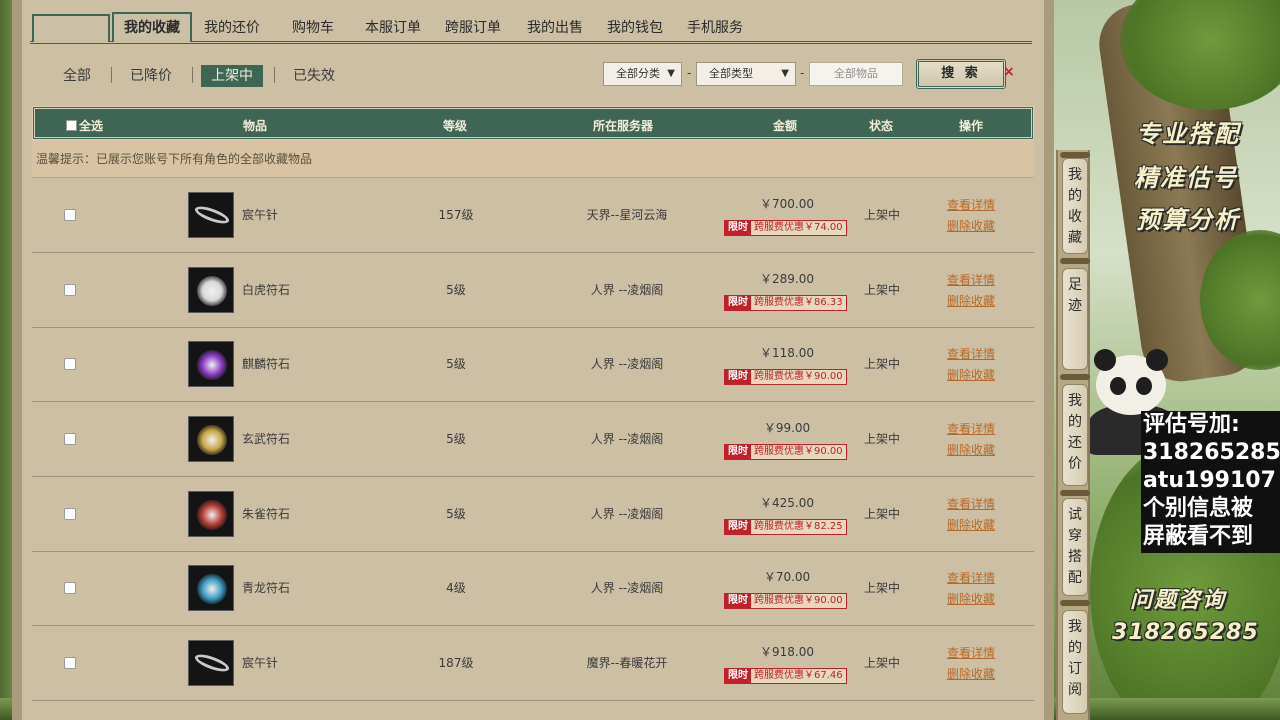 This screenshot has height=720, width=1280. Describe the element at coordinates (798, 527) in the screenshot. I see `promo-text: 跨服费优惠￥82.25` at that location.